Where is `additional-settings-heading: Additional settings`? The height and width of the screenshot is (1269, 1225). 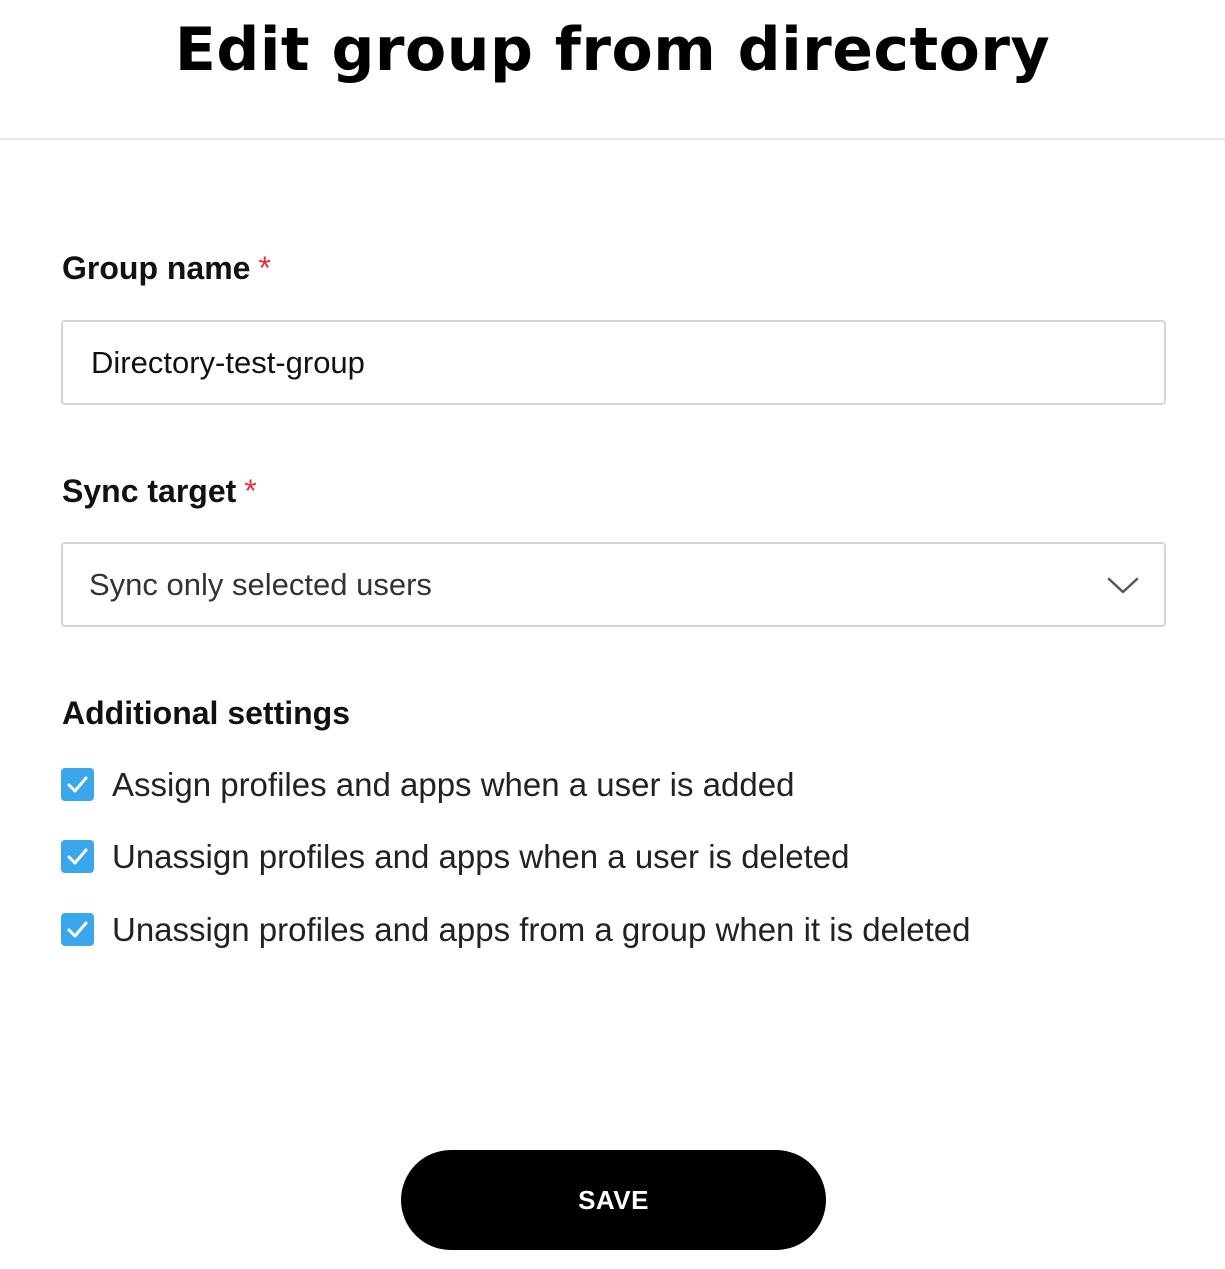 additional-settings-heading: Additional settings is located at coordinates (206, 713).